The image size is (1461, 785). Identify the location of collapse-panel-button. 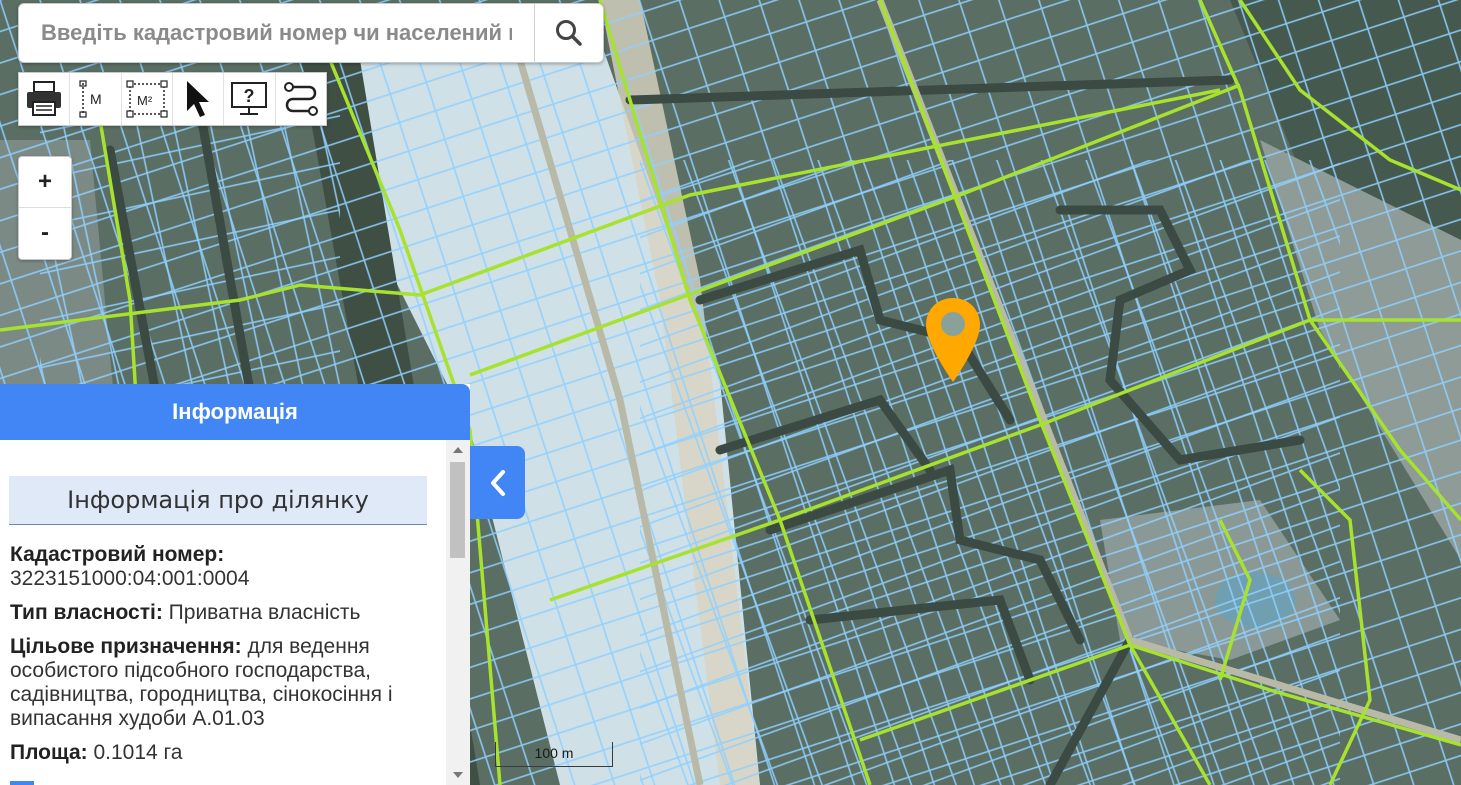
(497, 482).